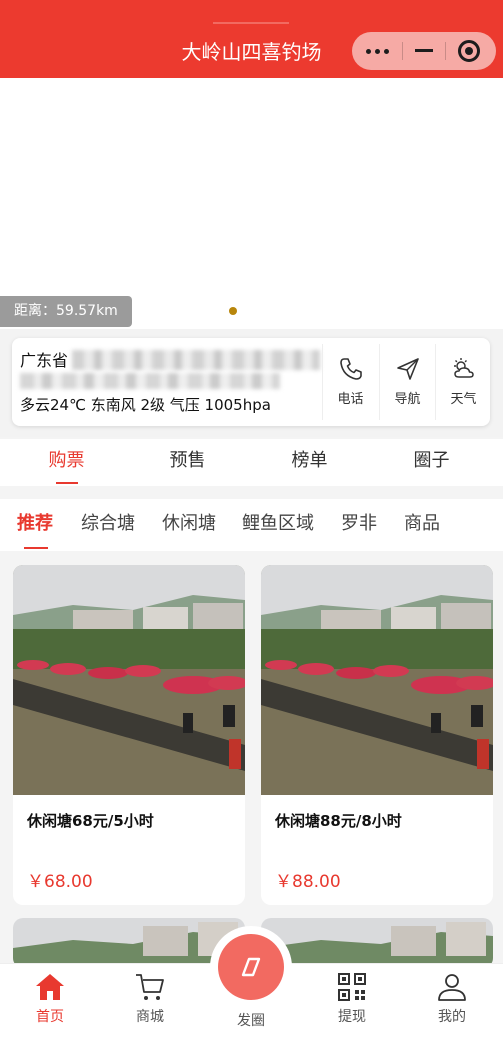 The width and height of the screenshot is (503, 1050). I want to click on weather-icon, so click(463, 368).